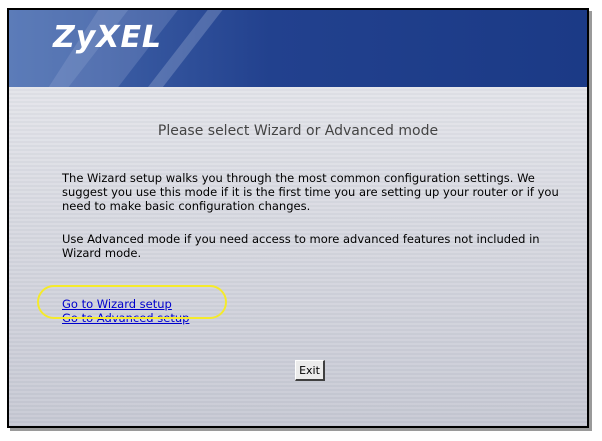  What do you see at coordinates (298, 131) in the screenshot?
I see `page-title: Please select Wizard or Advanced mode` at bounding box center [298, 131].